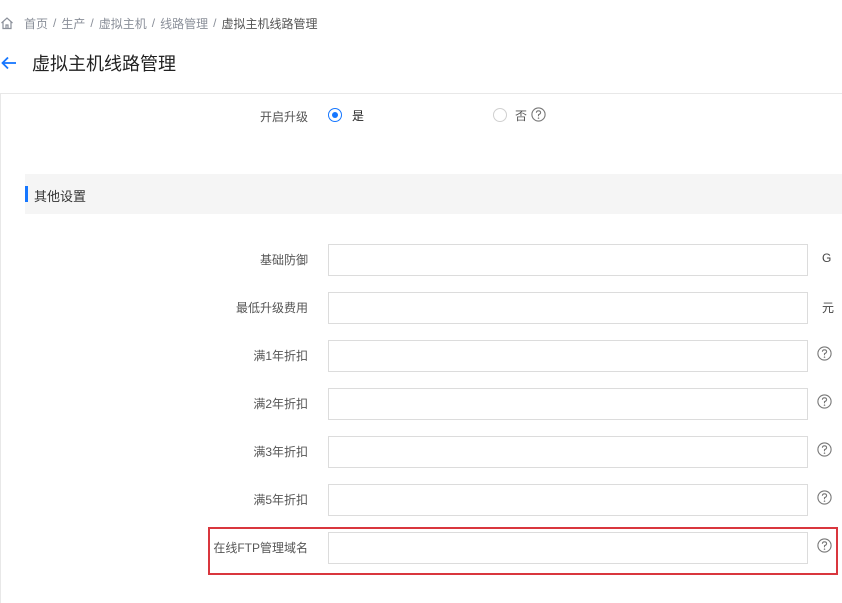 The height and width of the screenshot is (603, 842). What do you see at coordinates (104, 64) in the screenshot?
I see `page-title: 虚拟主机线路管理` at bounding box center [104, 64].